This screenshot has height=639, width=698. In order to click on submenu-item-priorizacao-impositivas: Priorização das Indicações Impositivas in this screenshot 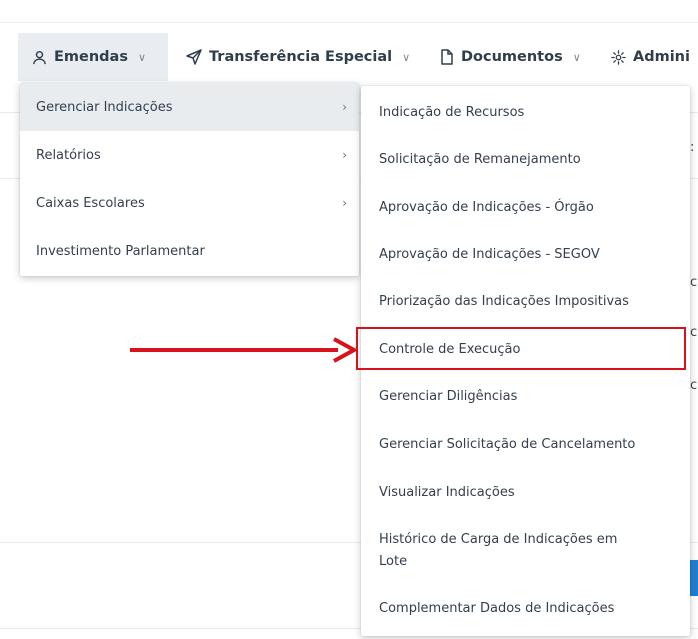, I will do `click(525, 302)`.